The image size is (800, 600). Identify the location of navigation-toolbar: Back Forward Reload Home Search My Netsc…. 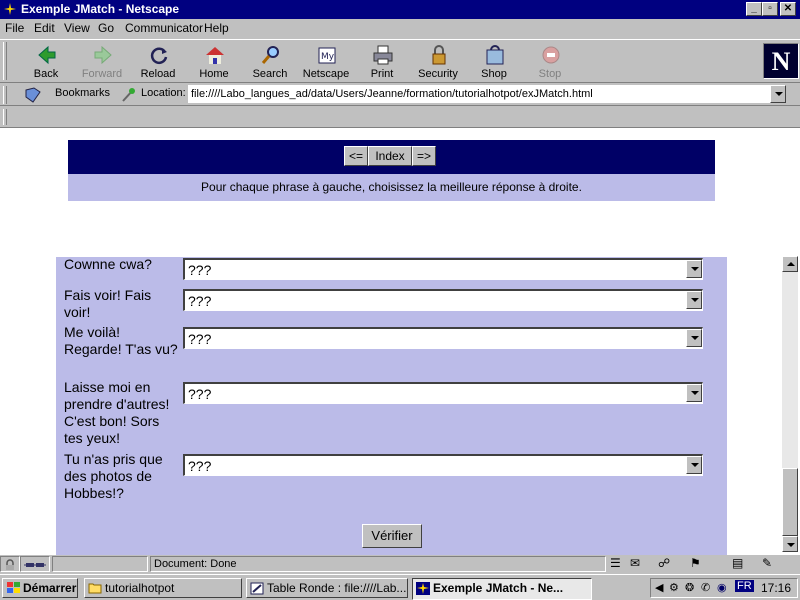
(400, 61).